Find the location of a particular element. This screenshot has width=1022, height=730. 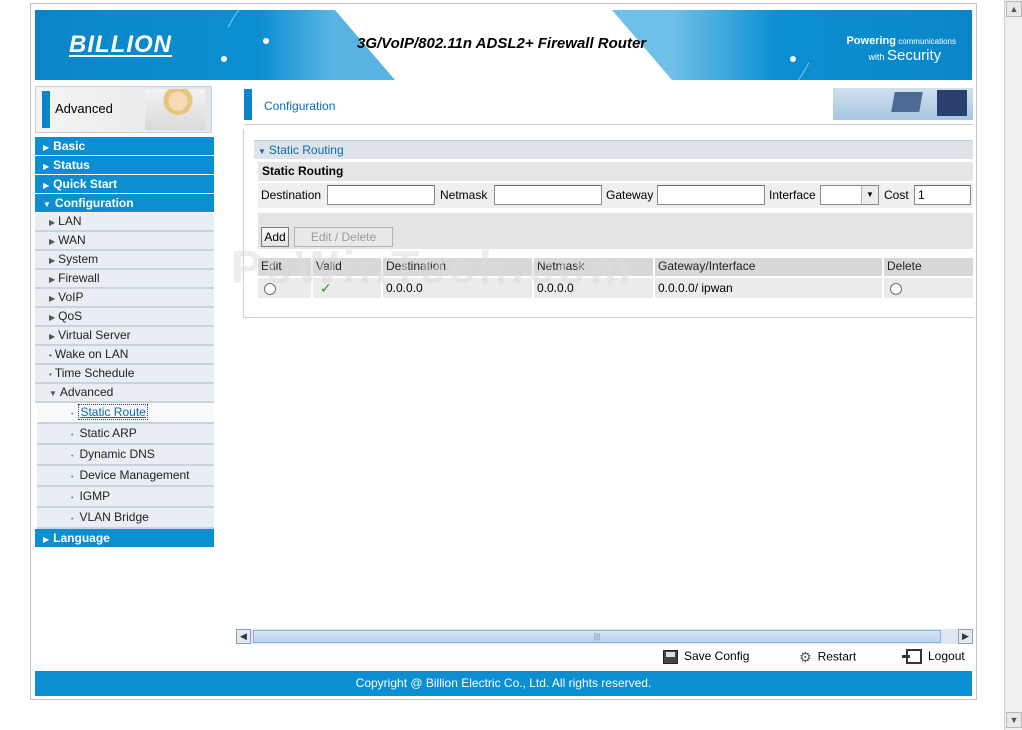

nav-item-igmp: • IGMP is located at coordinates (125, 497).